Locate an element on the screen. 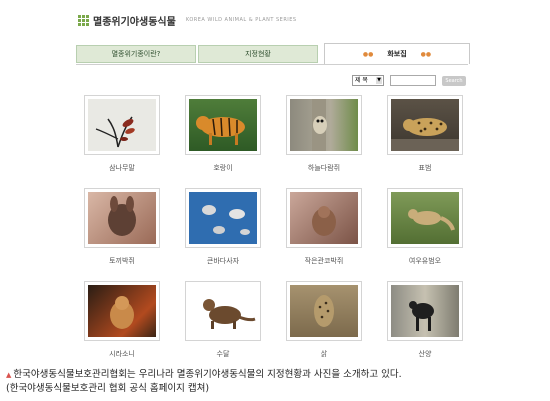 This screenshot has width=550, height=401. seaweed-photo is located at coordinates (122, 125).